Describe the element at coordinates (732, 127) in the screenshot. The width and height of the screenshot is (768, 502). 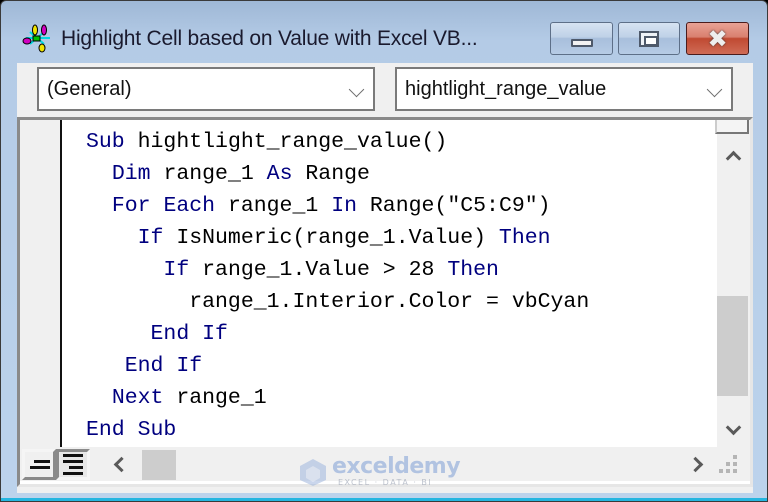
I see `split-bar` at that location.